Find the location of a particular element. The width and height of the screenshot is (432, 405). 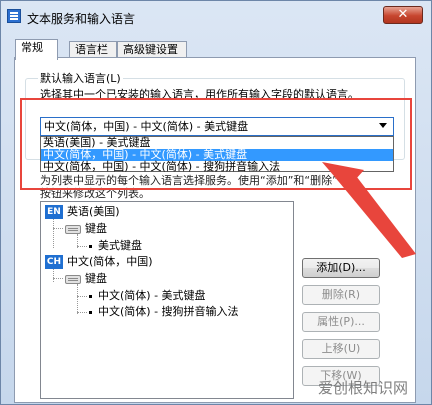

tab-language-bar: 语言栏 is located at coordinates (93, 49).